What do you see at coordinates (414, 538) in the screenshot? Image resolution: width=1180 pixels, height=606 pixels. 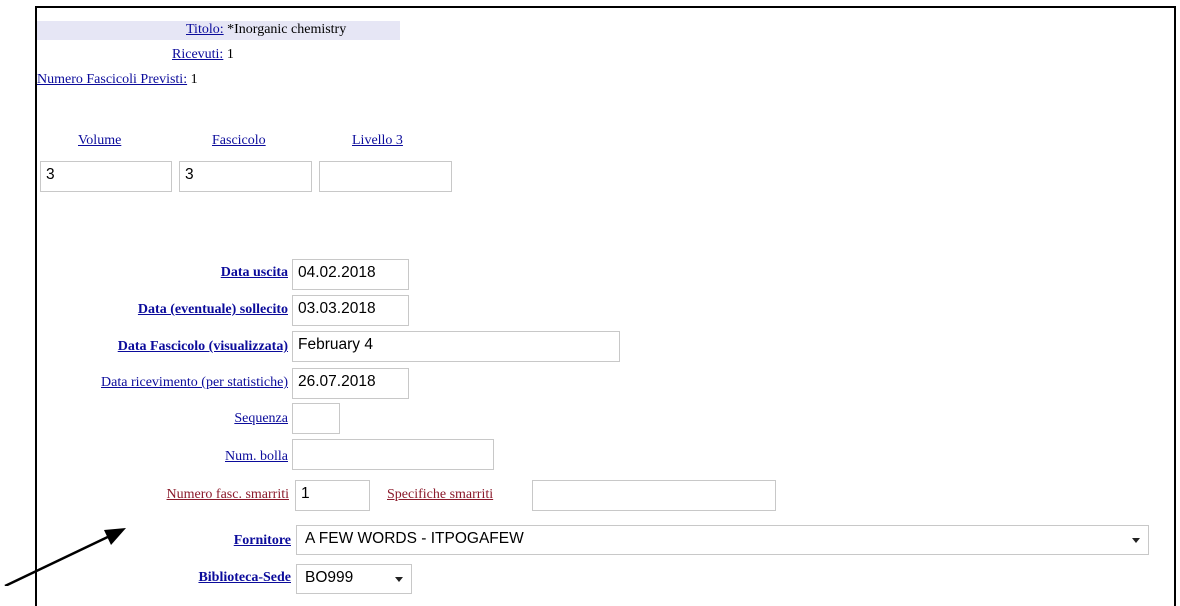 I see `fornitore-selected-value: A FEW WORDS - ITPOGAFEW` at bounding box center [414, 538].